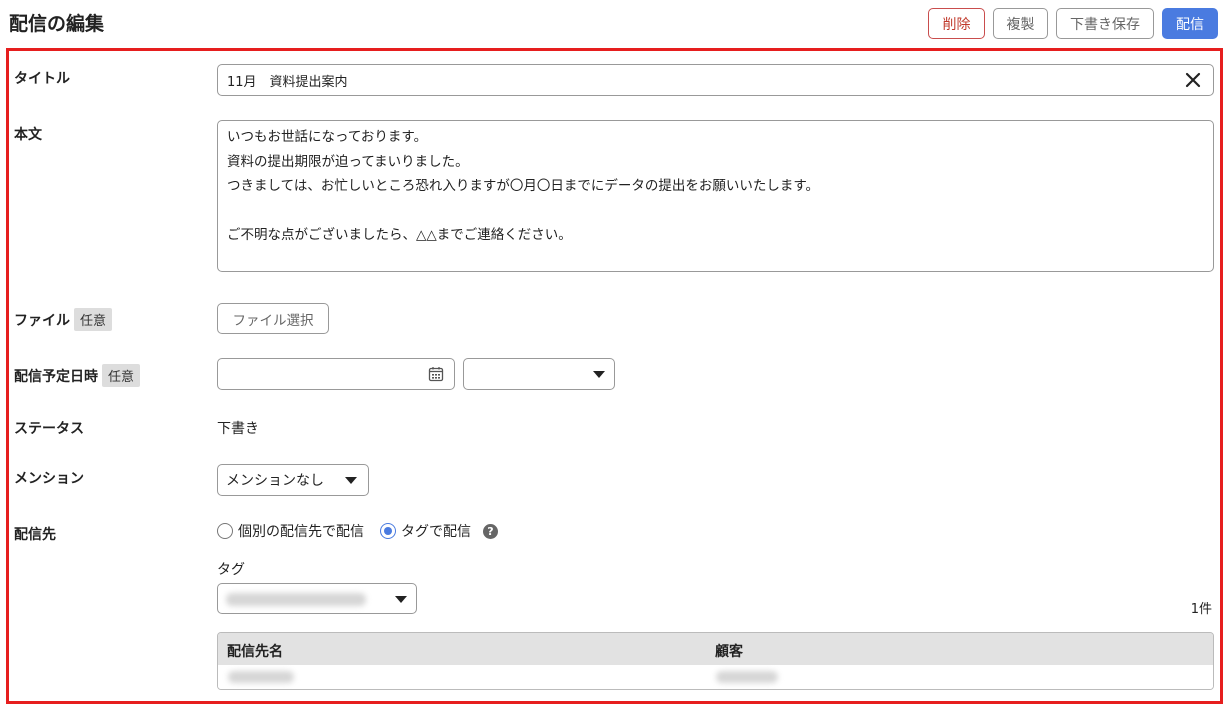 This screenshot has width=1226, height=712. What do you see at coordinates (28, 135) in the screenshot?
I see `body-label: 本文` at bounding box center [28, 135].